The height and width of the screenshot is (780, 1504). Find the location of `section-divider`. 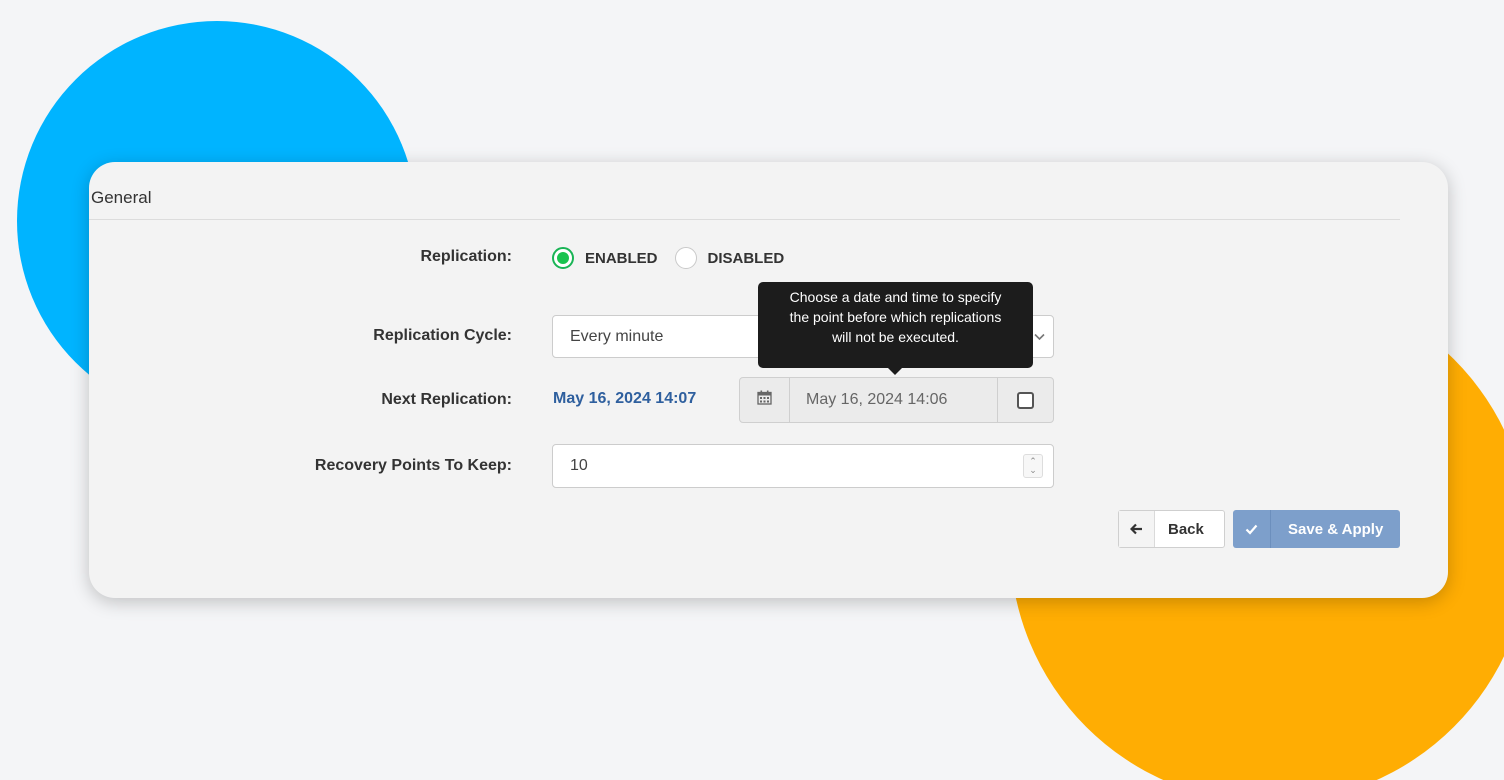

section-divider is located at coordinates (744, 219).